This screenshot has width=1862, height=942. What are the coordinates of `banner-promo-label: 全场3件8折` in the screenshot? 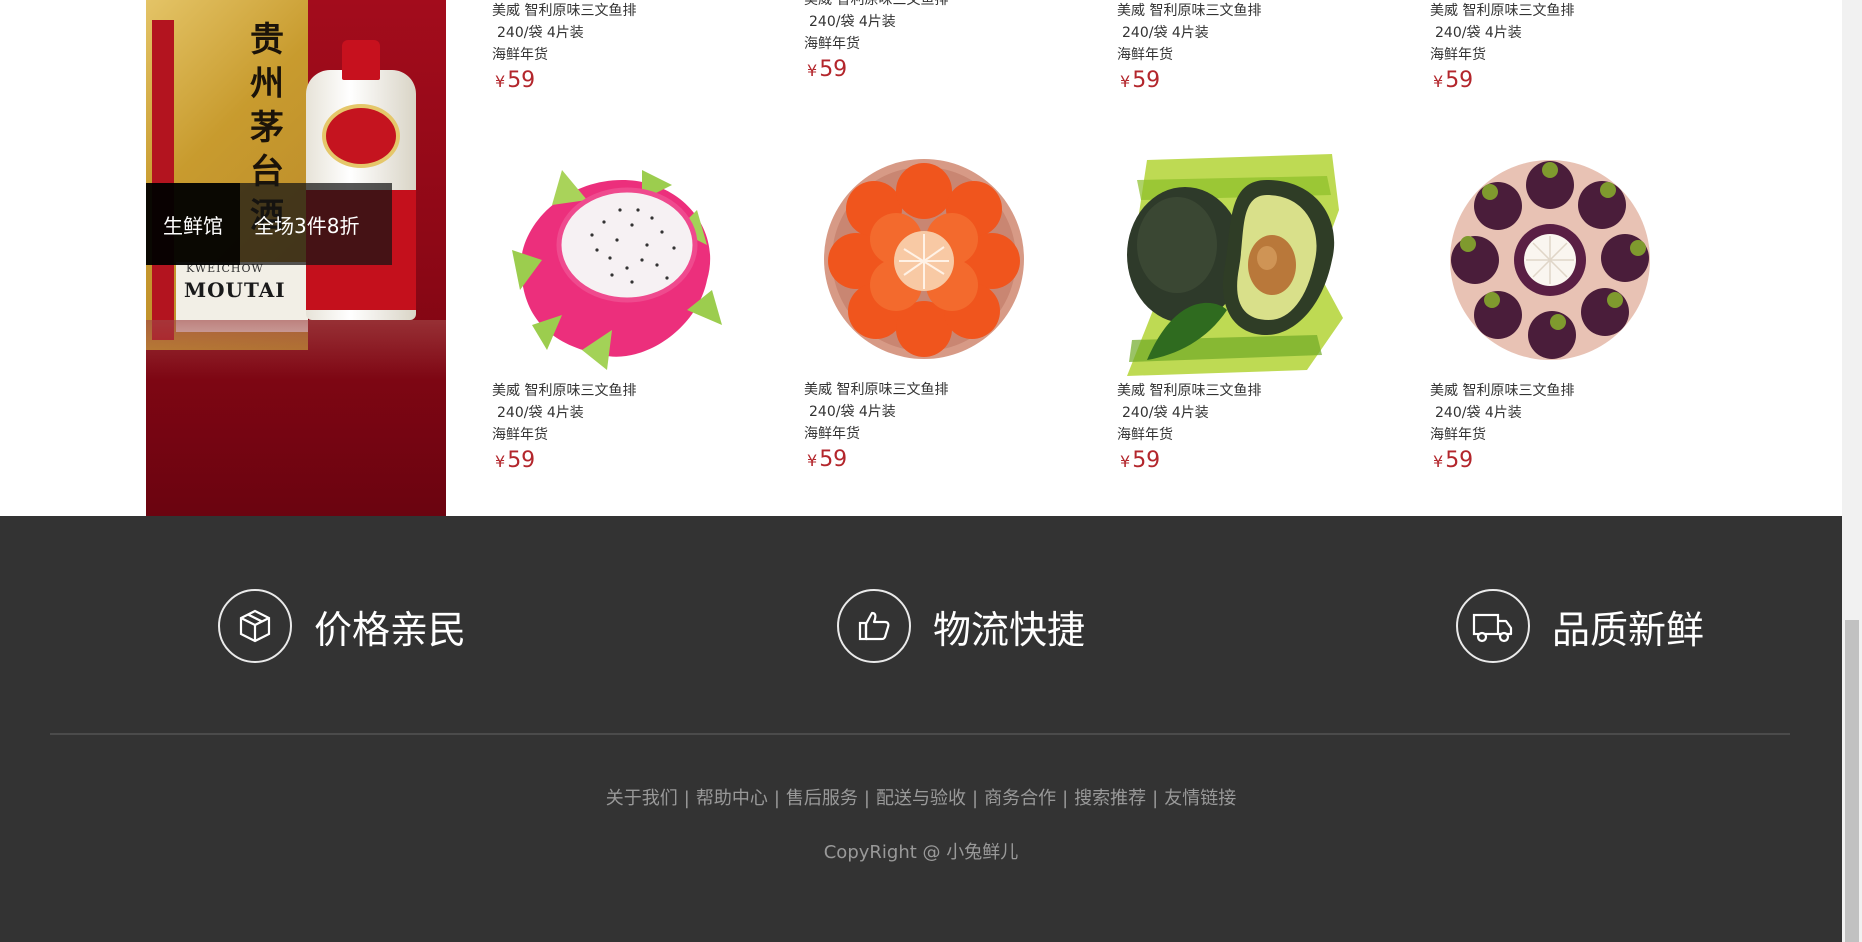 It's located at (316, 224).